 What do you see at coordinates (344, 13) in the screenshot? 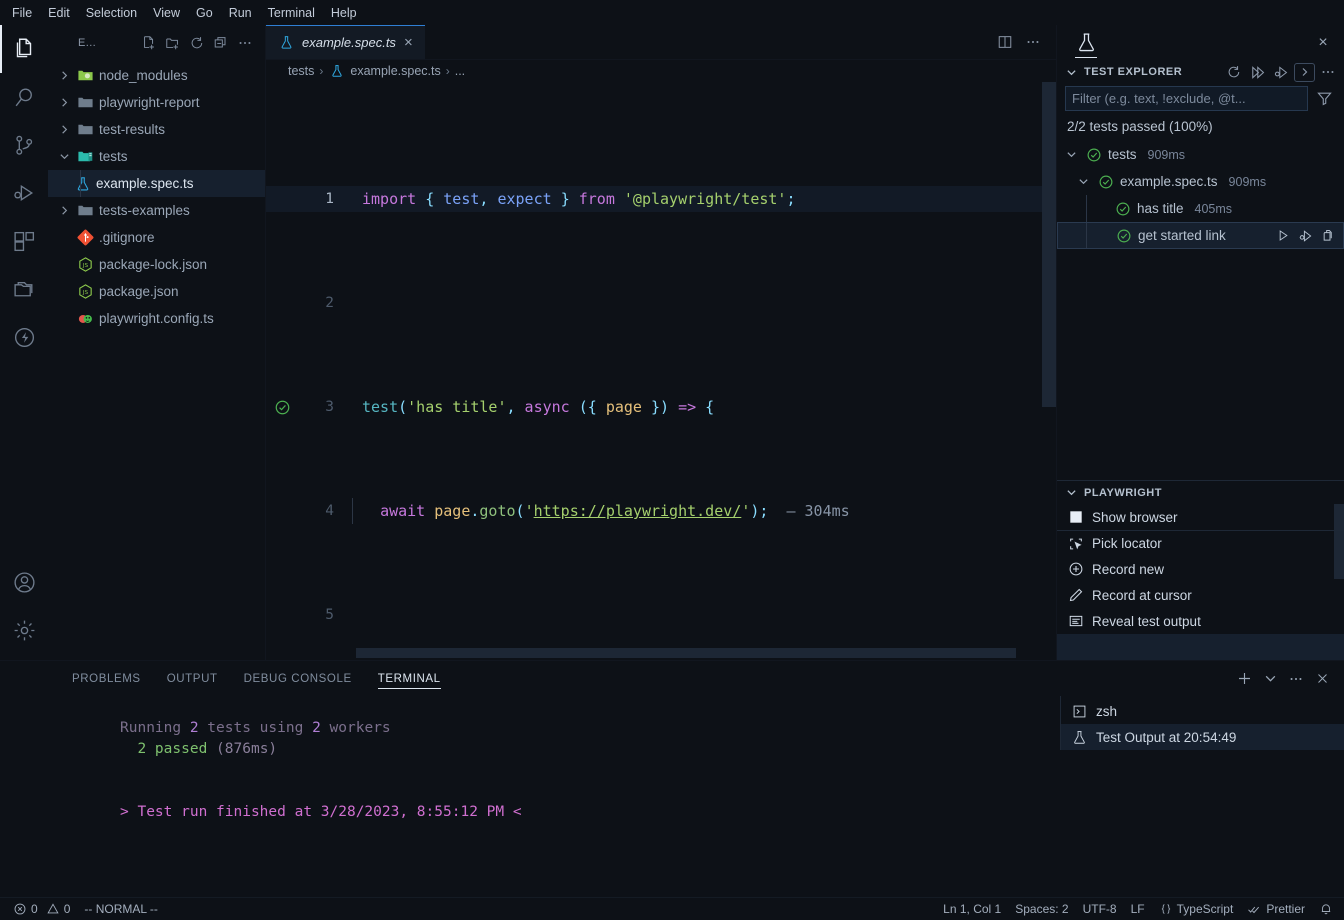
I see `menu-item-help: Help` at bounding box center [344, 13].